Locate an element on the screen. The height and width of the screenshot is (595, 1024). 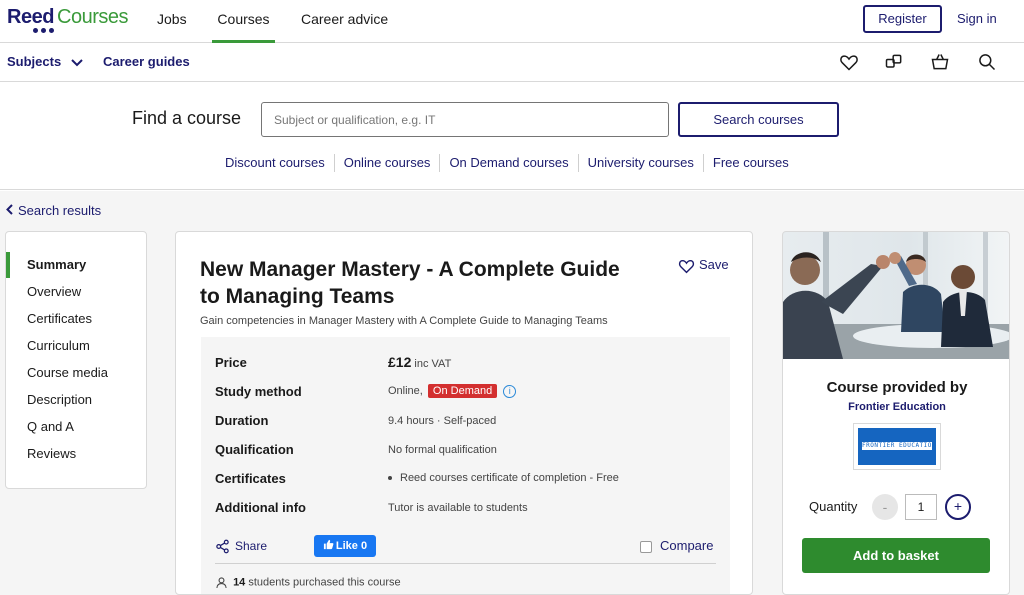
compare-checkbox: Compare is located at coordinates (676, 548).